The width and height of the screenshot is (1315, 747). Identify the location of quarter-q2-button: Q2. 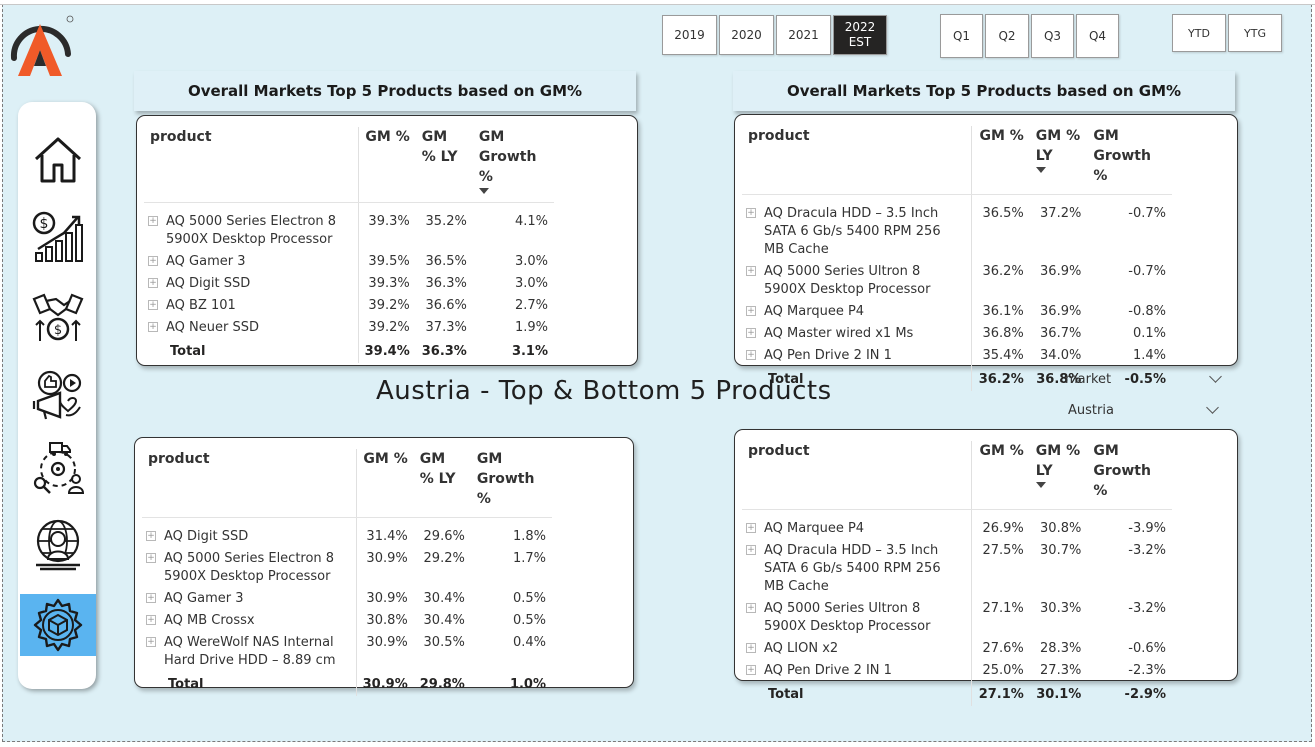
(1007, 36).